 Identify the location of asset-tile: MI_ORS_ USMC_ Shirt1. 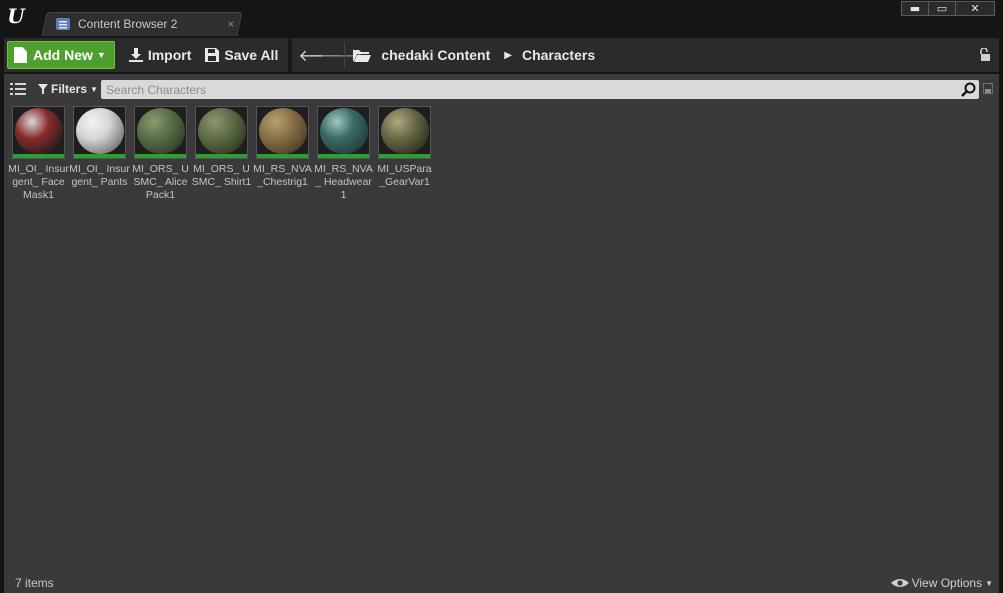
(221, 154).